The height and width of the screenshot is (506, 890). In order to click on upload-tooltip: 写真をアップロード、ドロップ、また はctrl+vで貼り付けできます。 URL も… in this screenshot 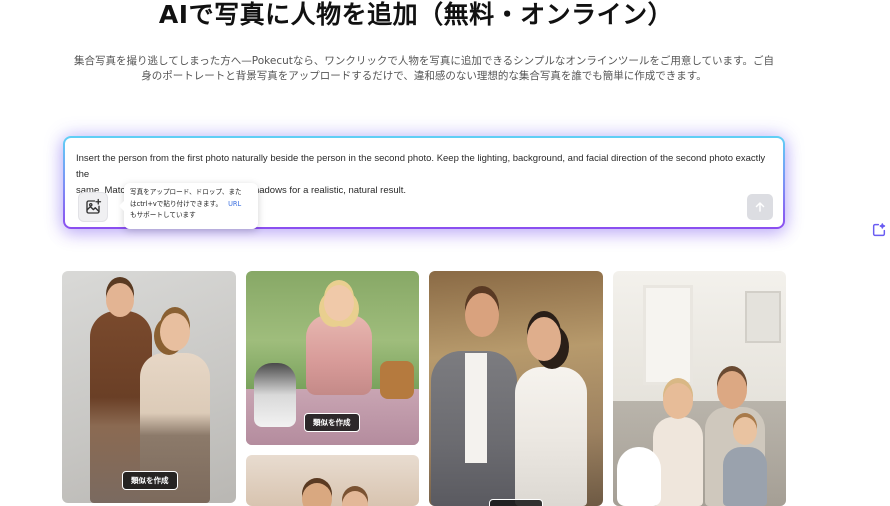, I will do `click(188, 206)`.